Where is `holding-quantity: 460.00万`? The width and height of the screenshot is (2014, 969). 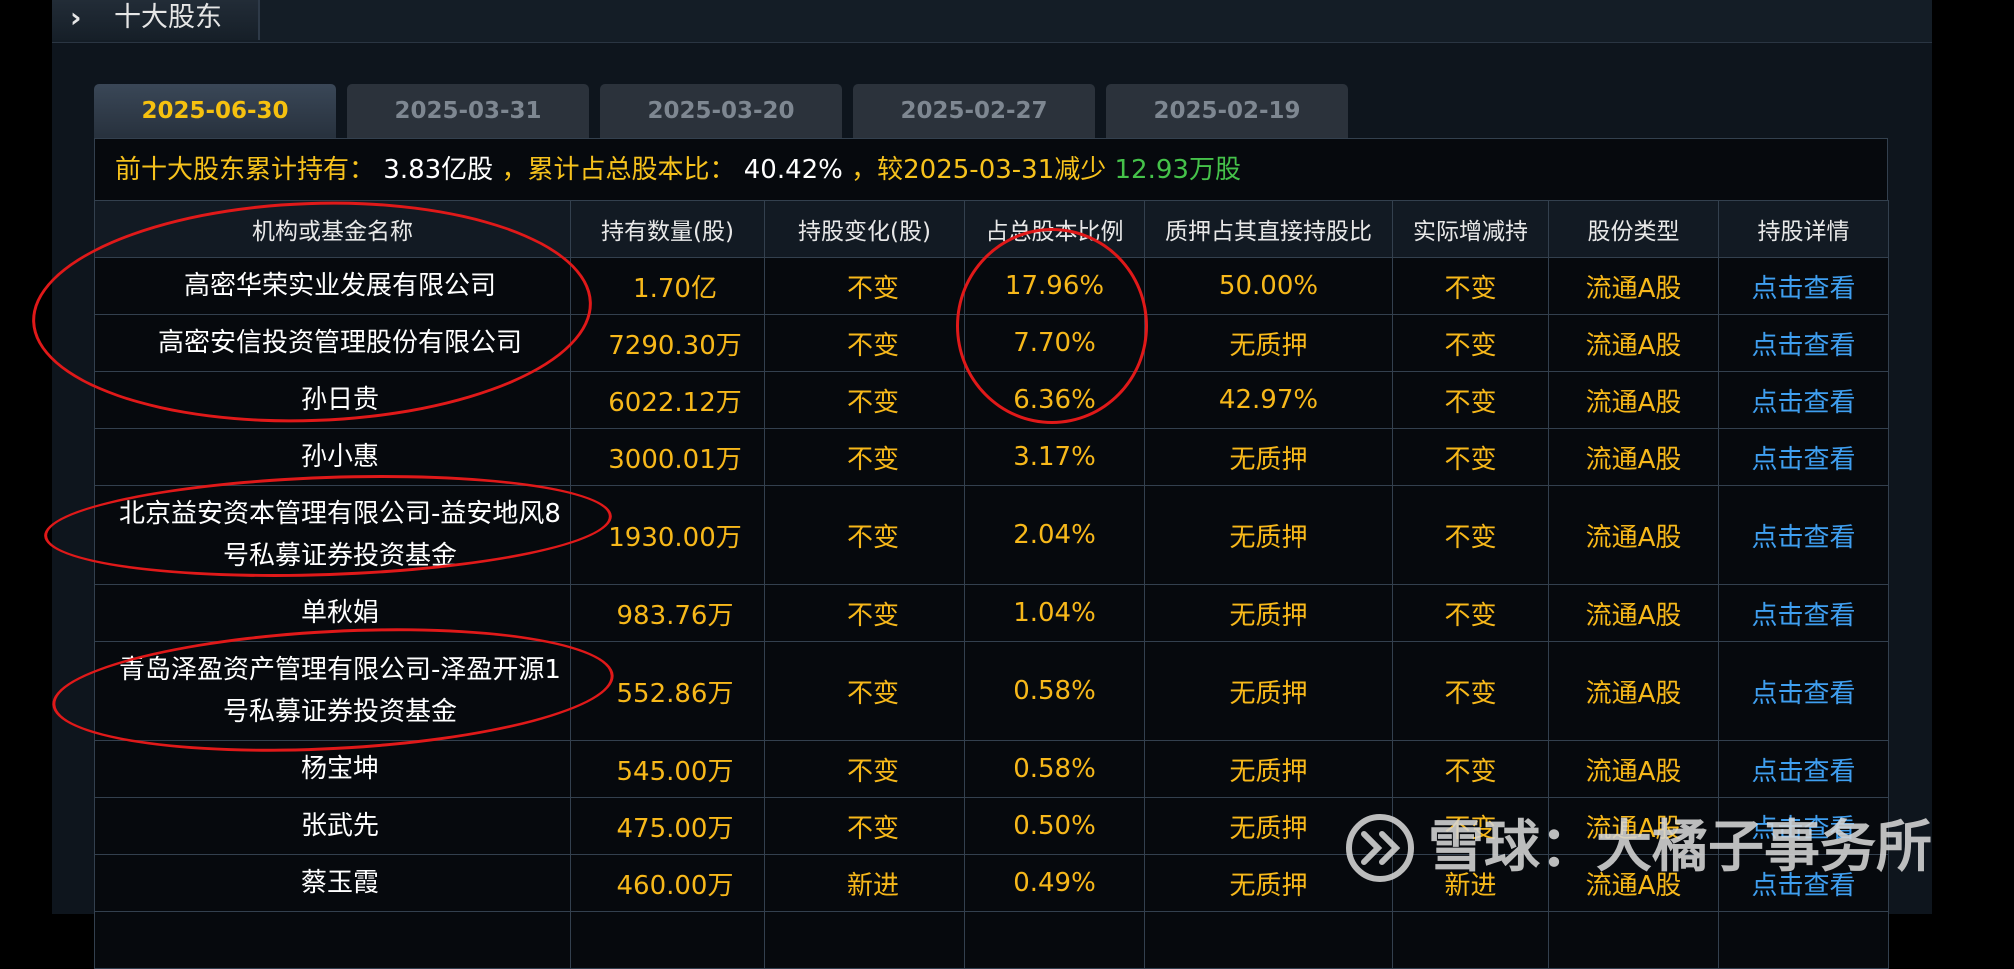
holding-quantity: 460.00万 is located at coordinates (667, 883).